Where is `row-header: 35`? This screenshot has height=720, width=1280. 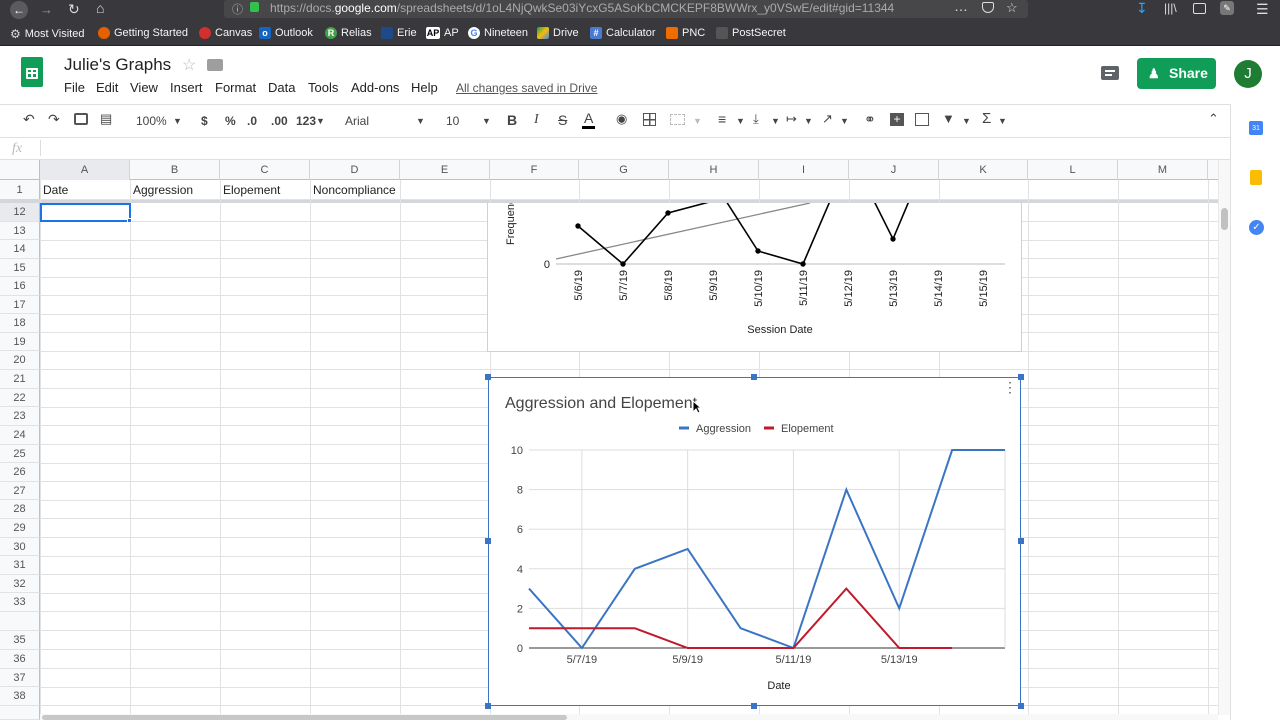 row-header: 35 is located at coordinates (20, 640).